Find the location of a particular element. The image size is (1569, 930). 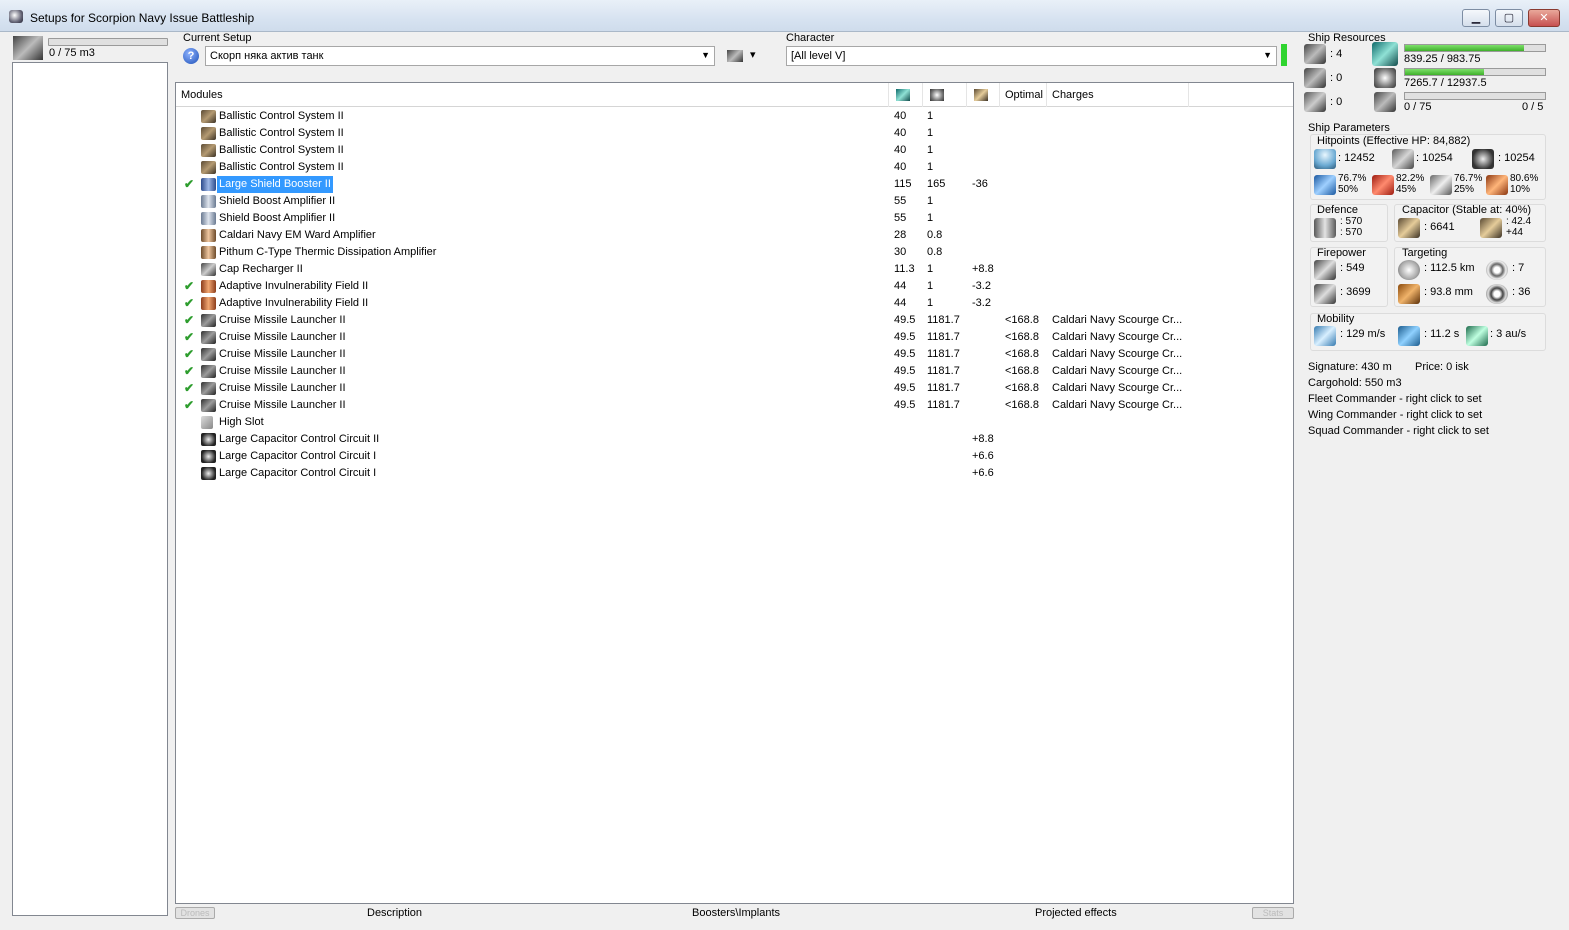

close-button: ✕ is located at coordinates (1544, 18).